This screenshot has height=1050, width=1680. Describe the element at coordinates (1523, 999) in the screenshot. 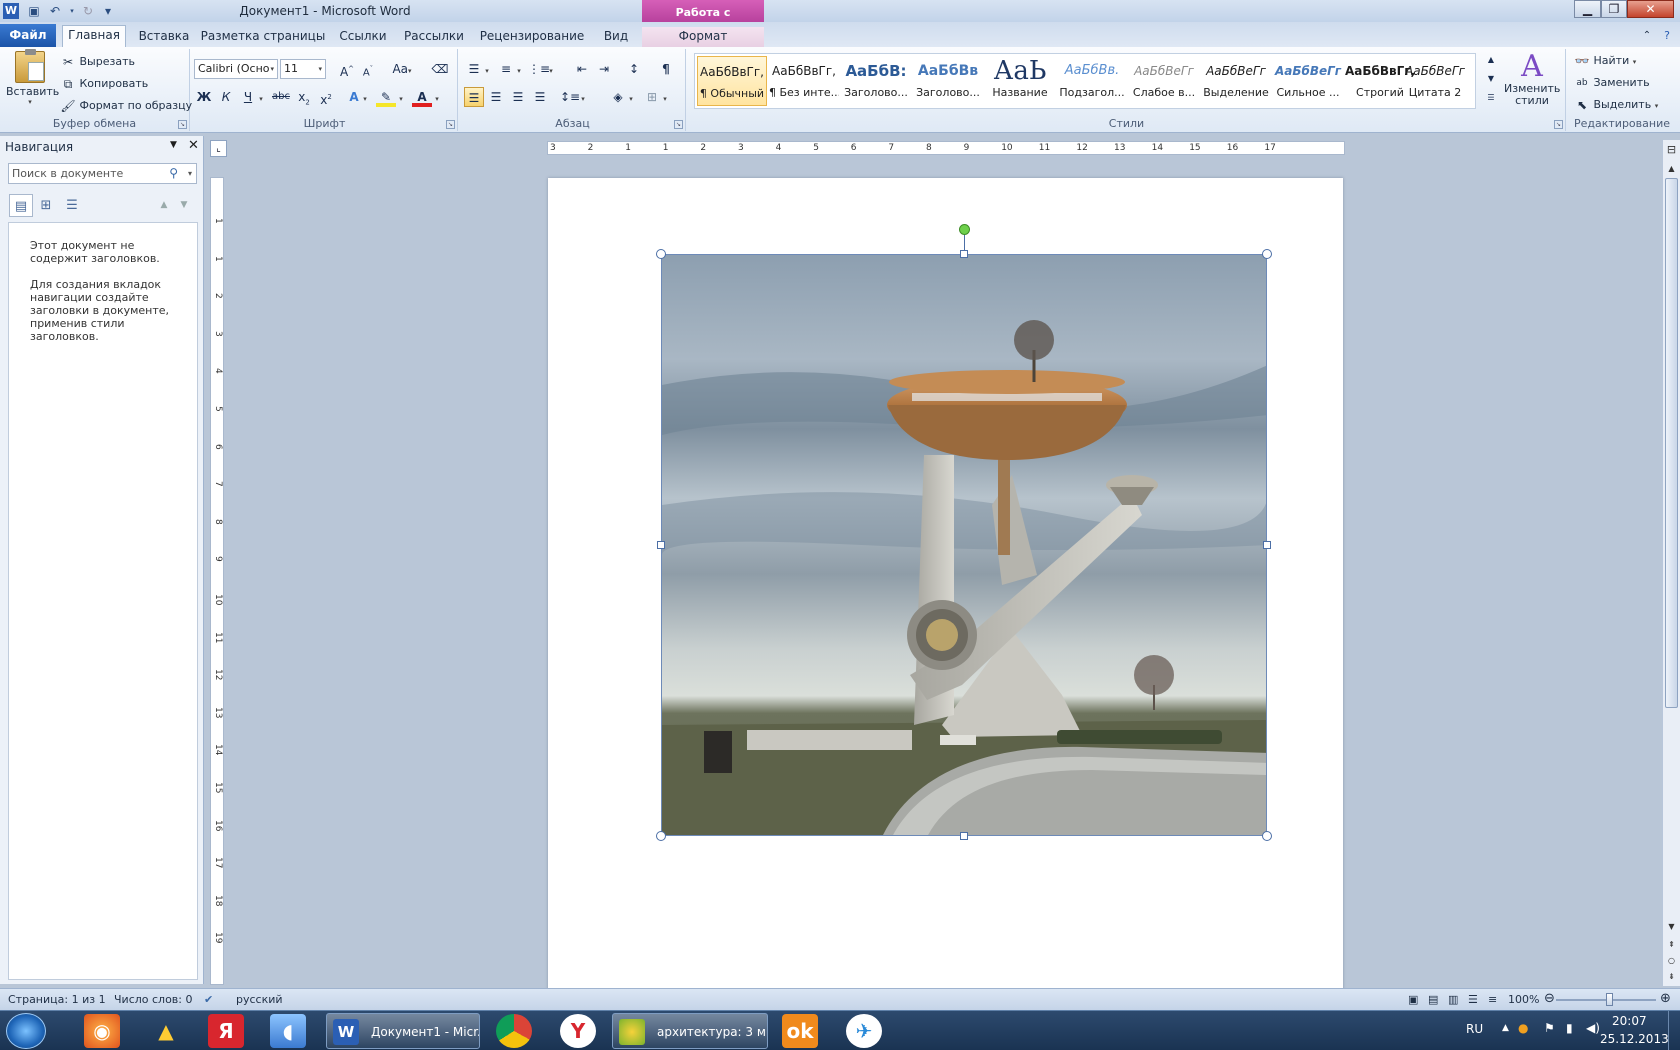

I see `zoom-level: 100%` at that location.